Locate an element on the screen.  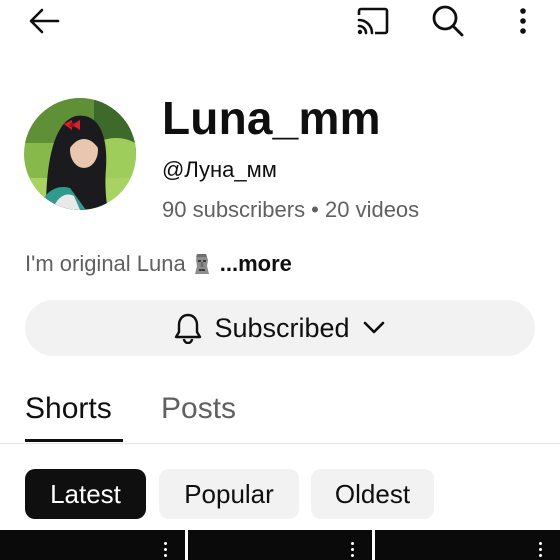
tabs-divider is located at coordinates (280, 443).